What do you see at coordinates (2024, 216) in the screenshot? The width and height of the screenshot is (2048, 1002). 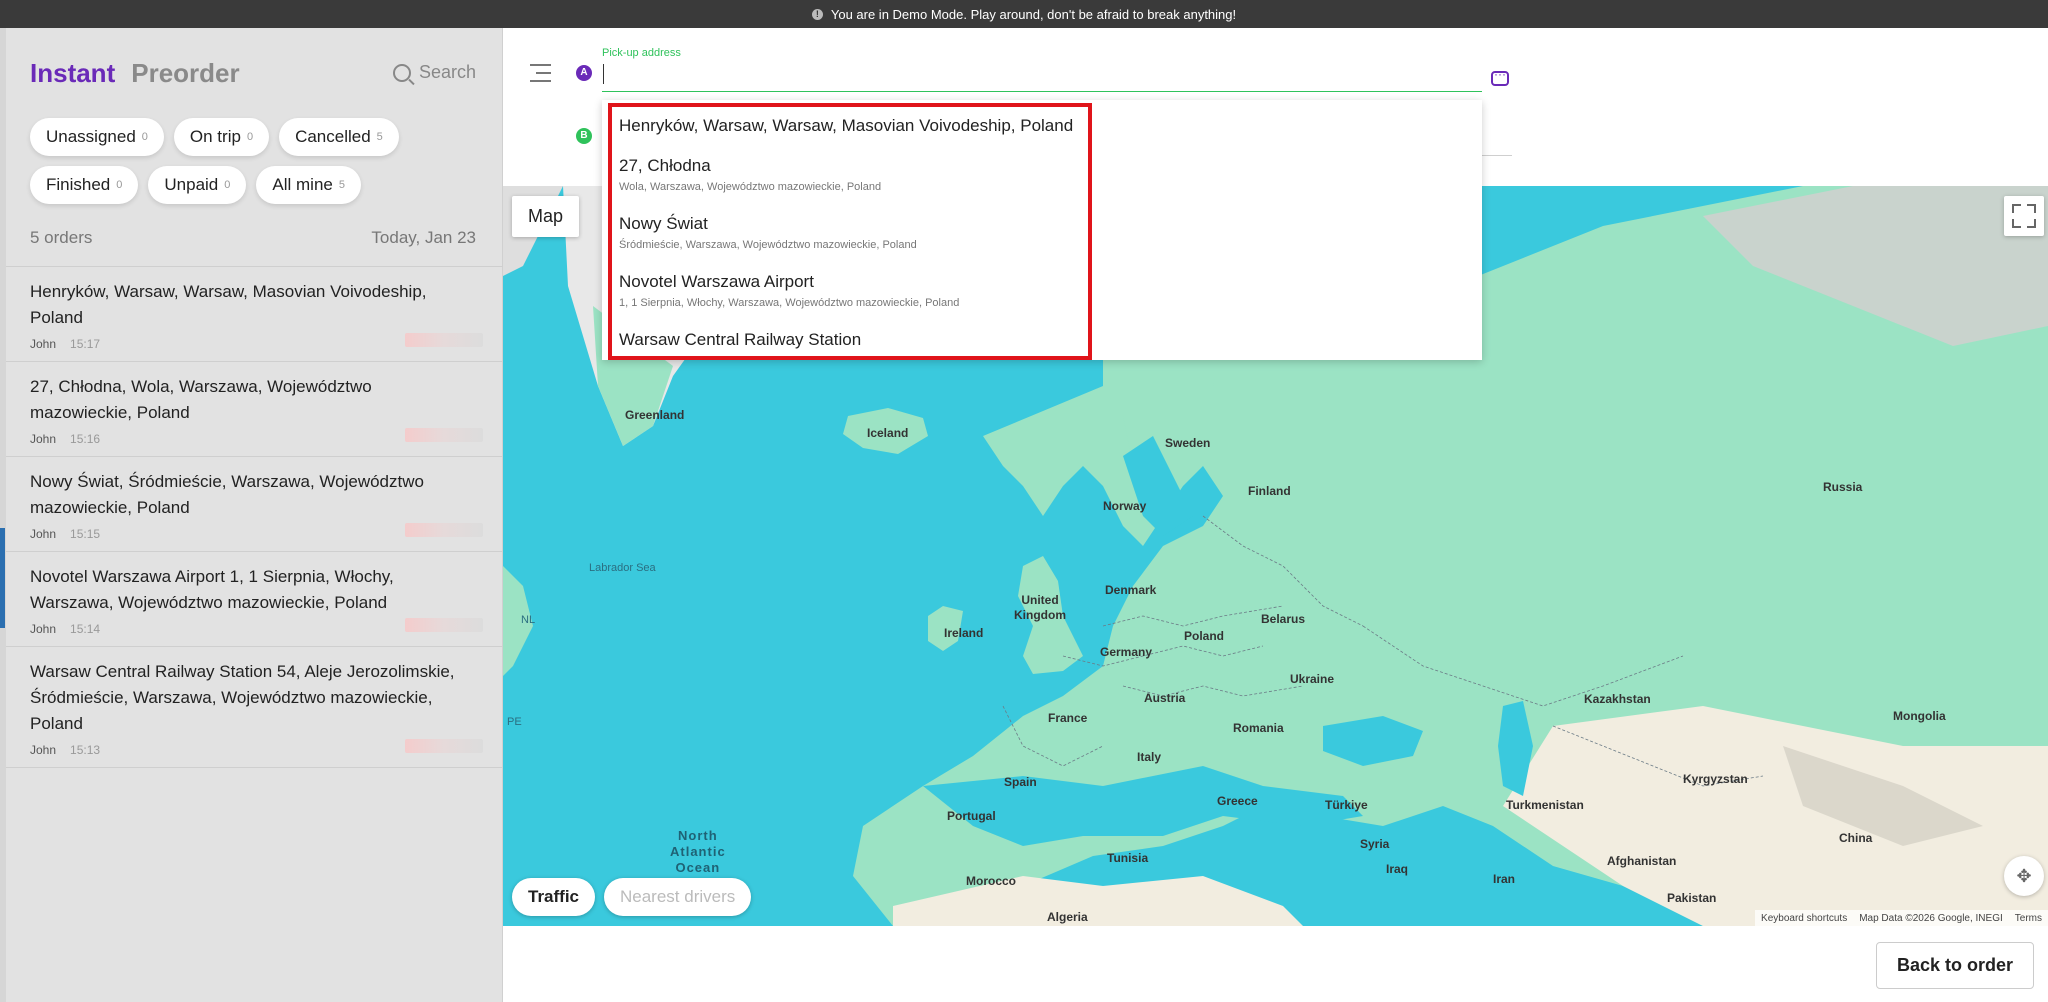 I see `fullscreen-icon` at bounding box center [2024, 216].